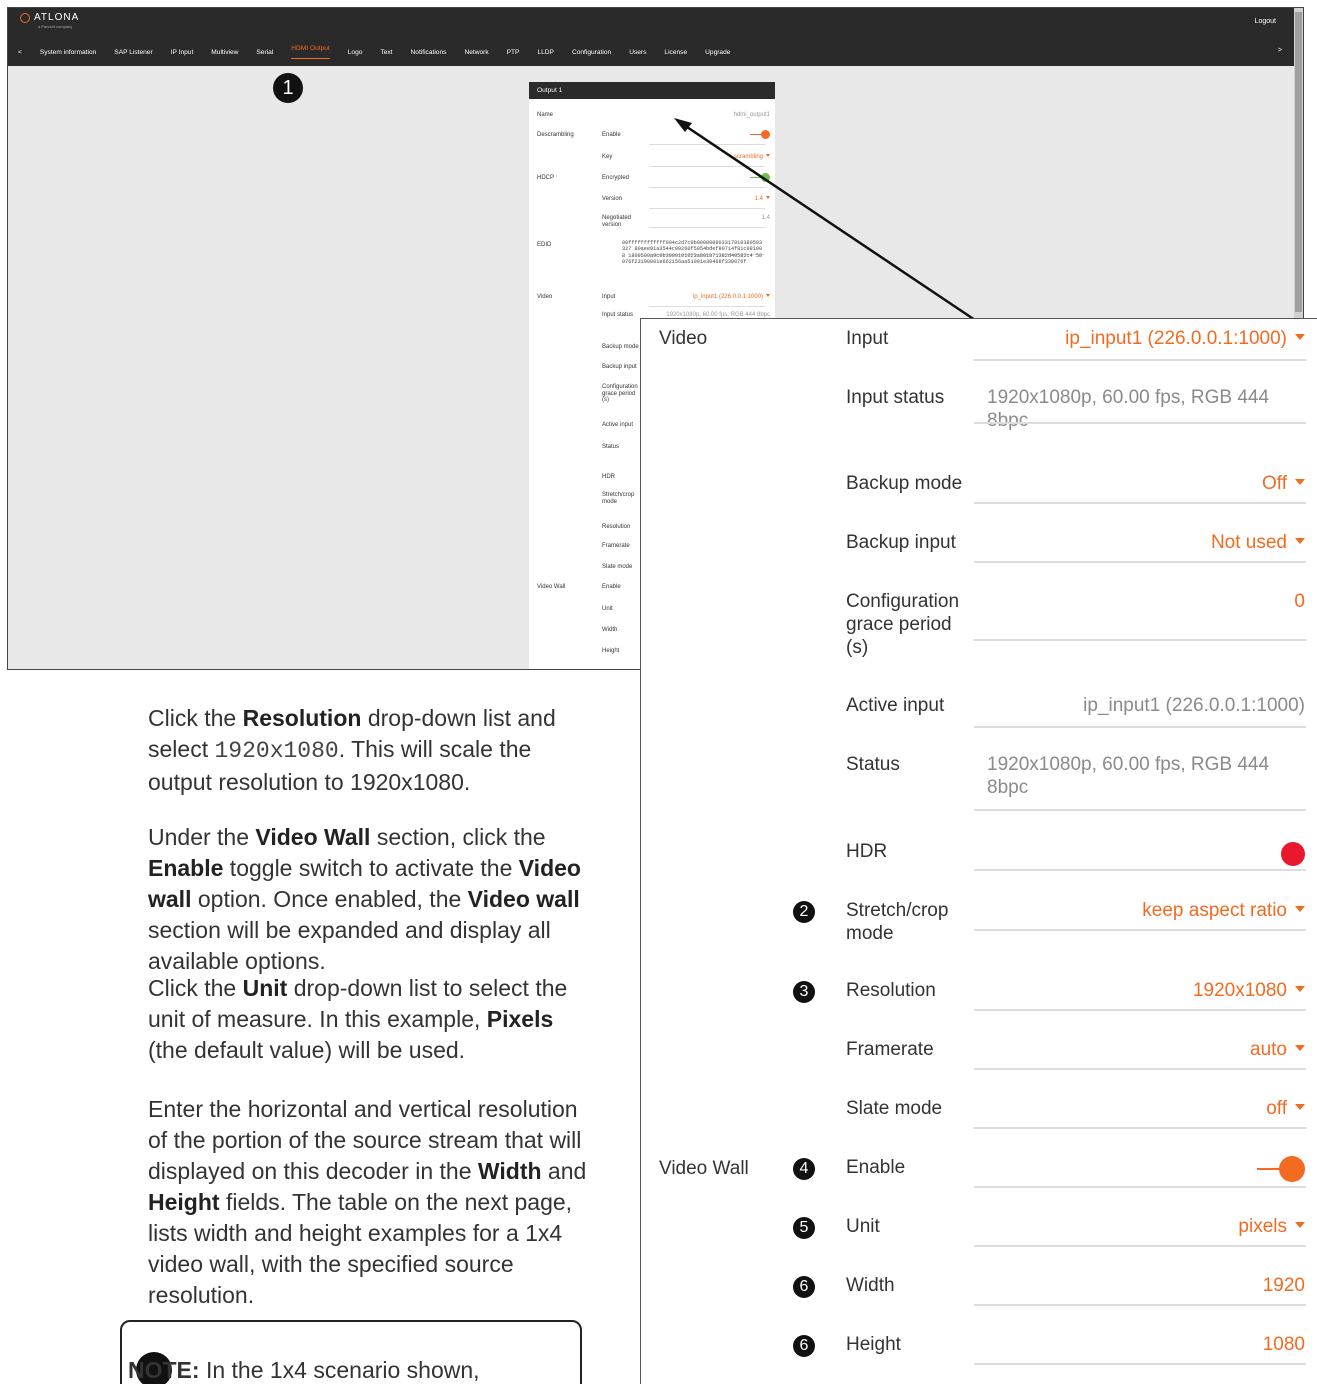 This screenshot has height=1384, width=1317. What do you see at coordinates (804, 912) in the screenshot?
I see `callout-badge-2: 2` at bounding box center [804, 912].